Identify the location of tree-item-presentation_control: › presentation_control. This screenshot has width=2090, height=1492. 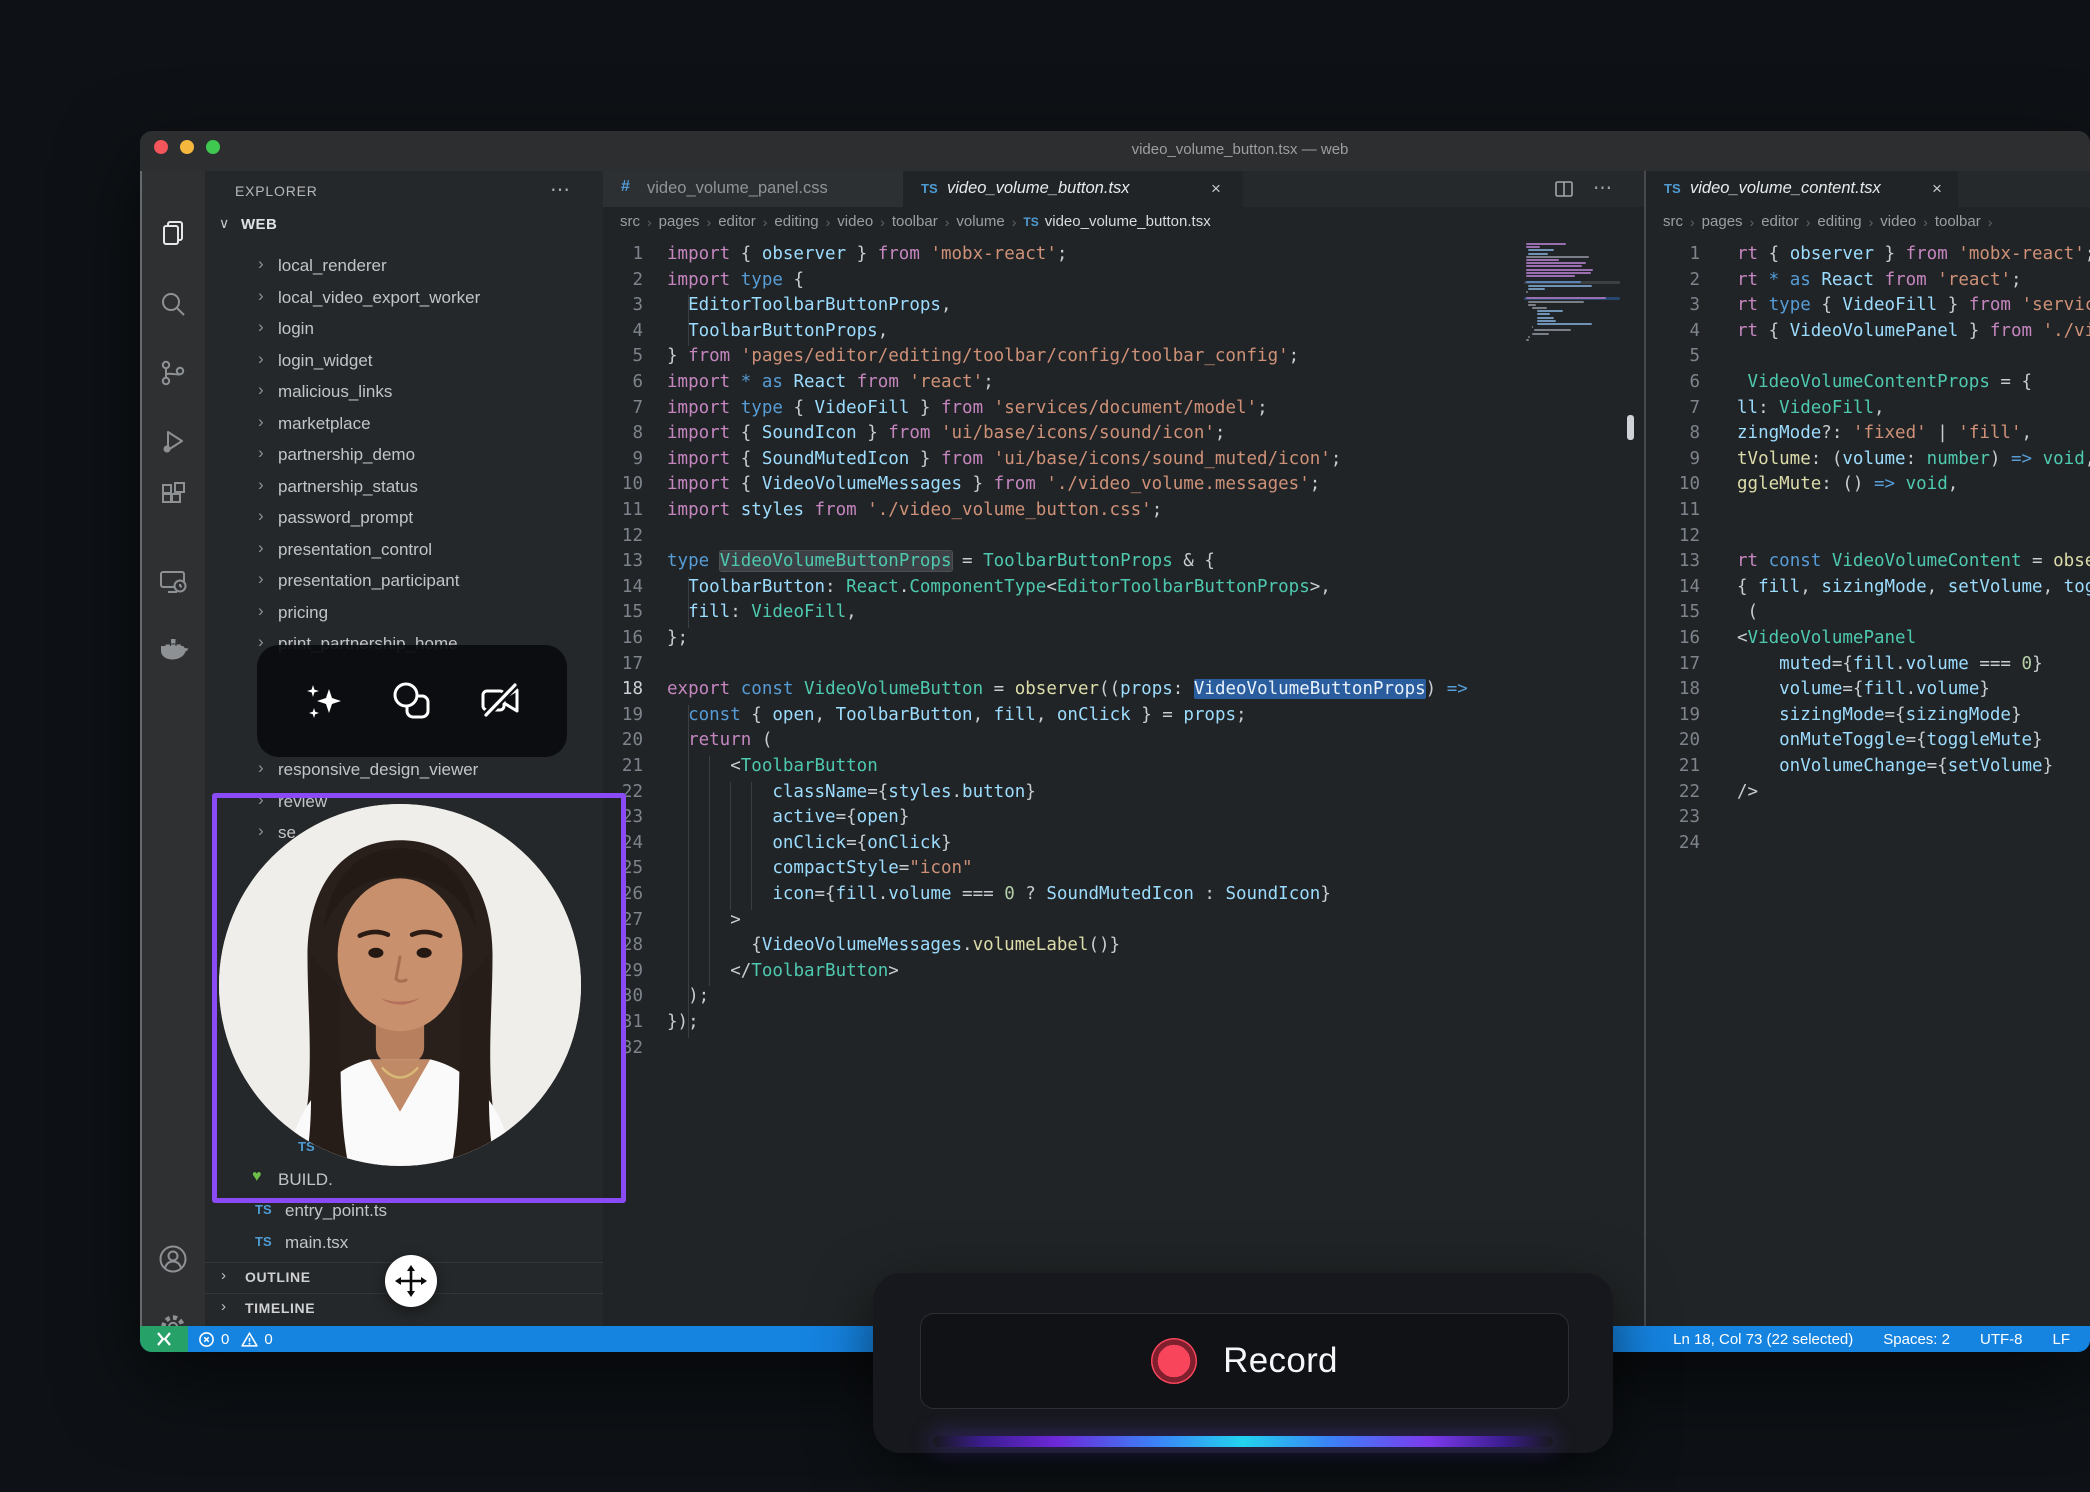
(404, 550).